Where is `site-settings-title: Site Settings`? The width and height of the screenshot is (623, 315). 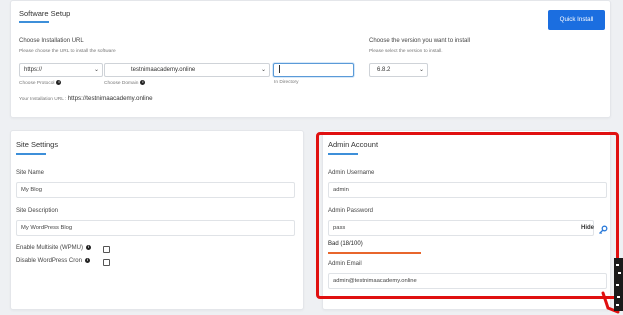
site-settings-title: Site Settings is located at coordinates (37, 144).